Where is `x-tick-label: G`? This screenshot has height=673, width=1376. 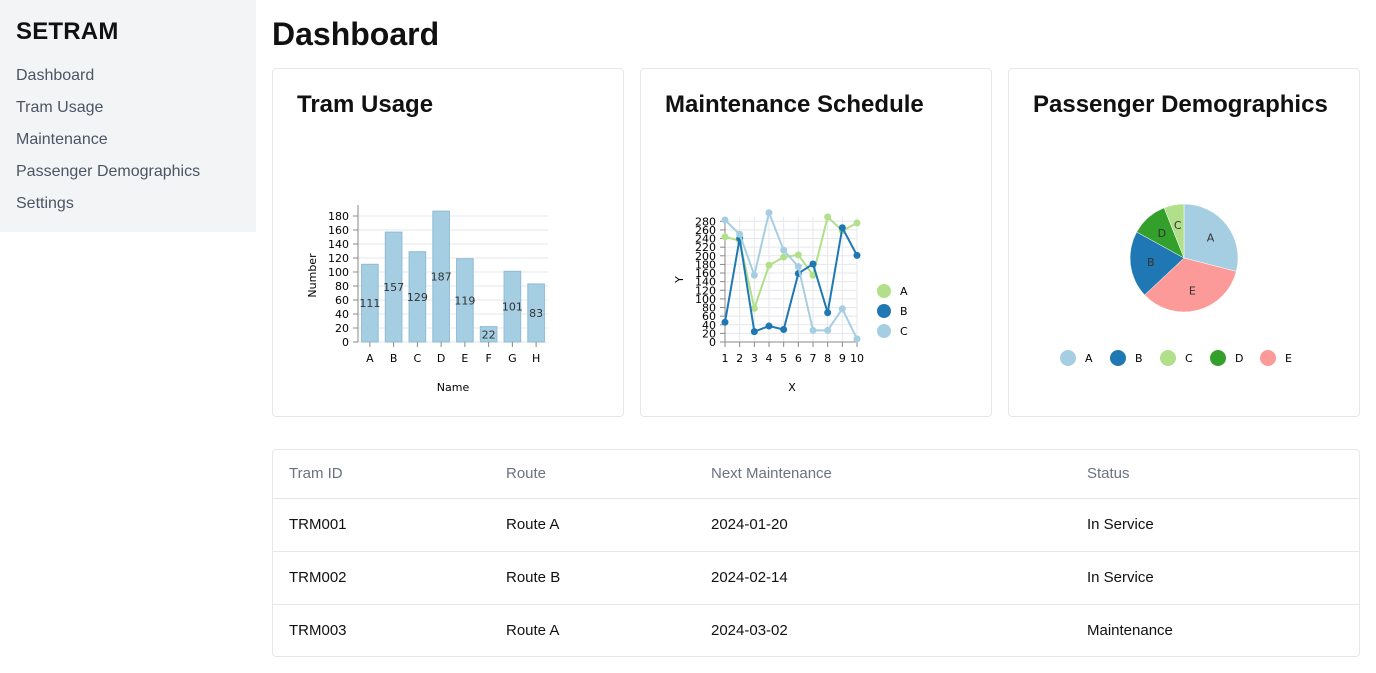
x-tick-label: G is located at coordinates (512, 358).